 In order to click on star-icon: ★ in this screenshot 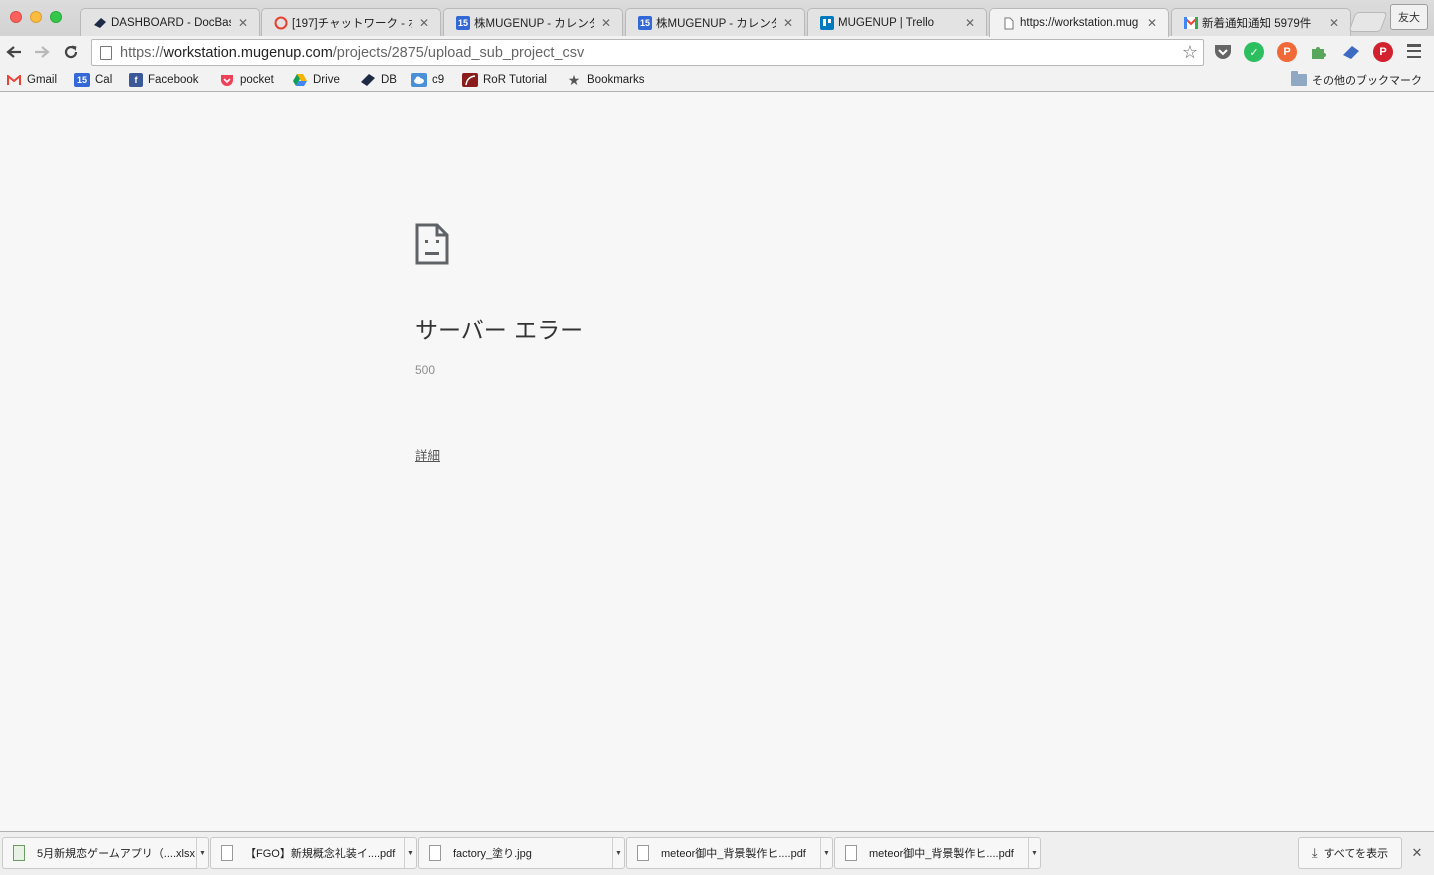, I will do `click(574, 79)`.